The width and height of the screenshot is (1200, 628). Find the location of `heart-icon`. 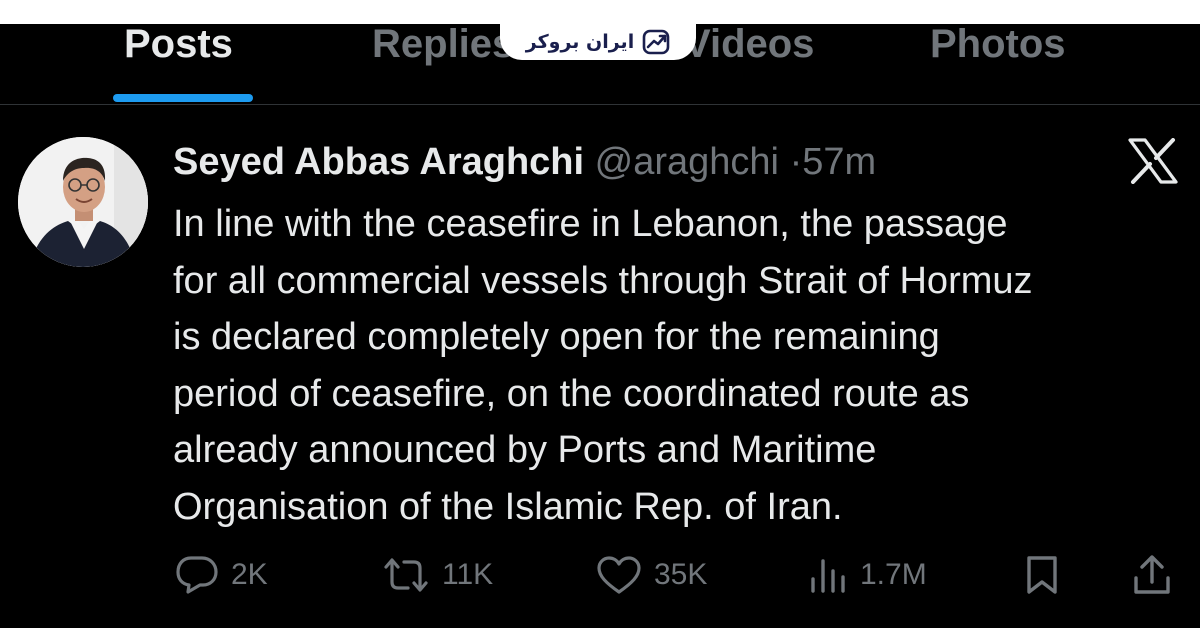

heart-icon is located at coordinates (619, 575).